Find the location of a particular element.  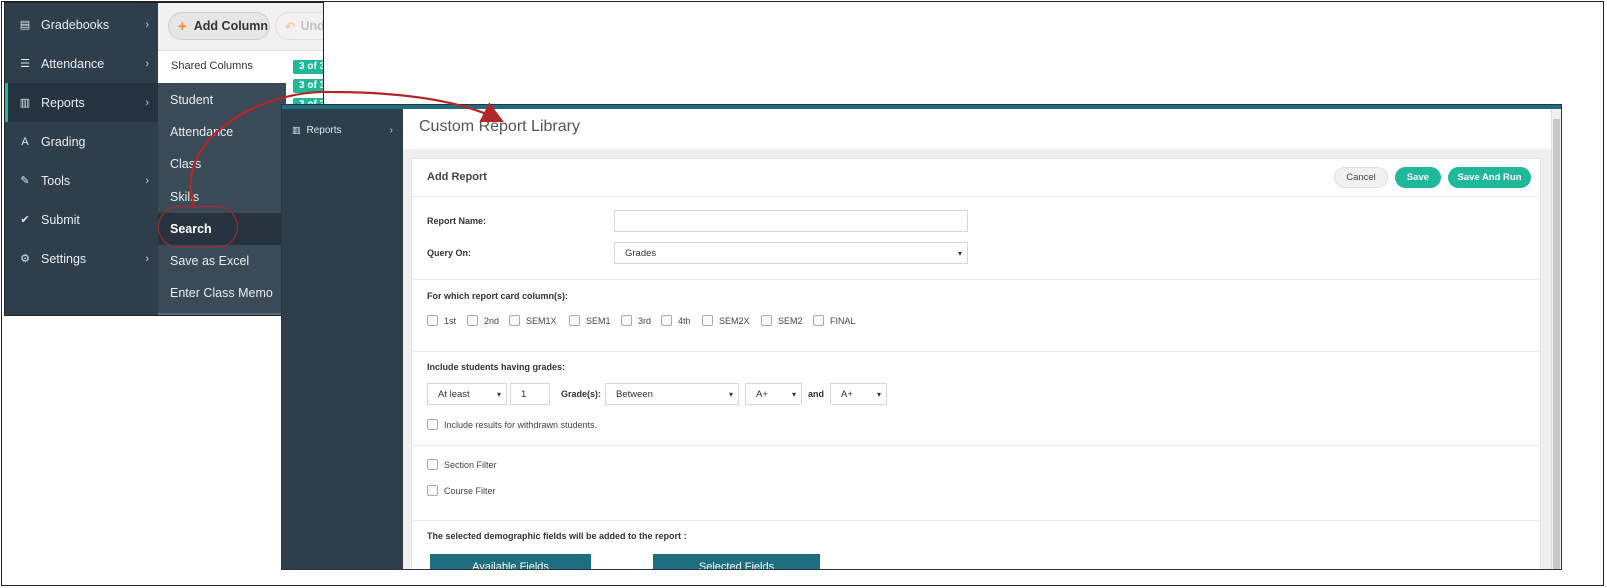

columns-label: For which report card column(s): is located at coordinates (498, 296).